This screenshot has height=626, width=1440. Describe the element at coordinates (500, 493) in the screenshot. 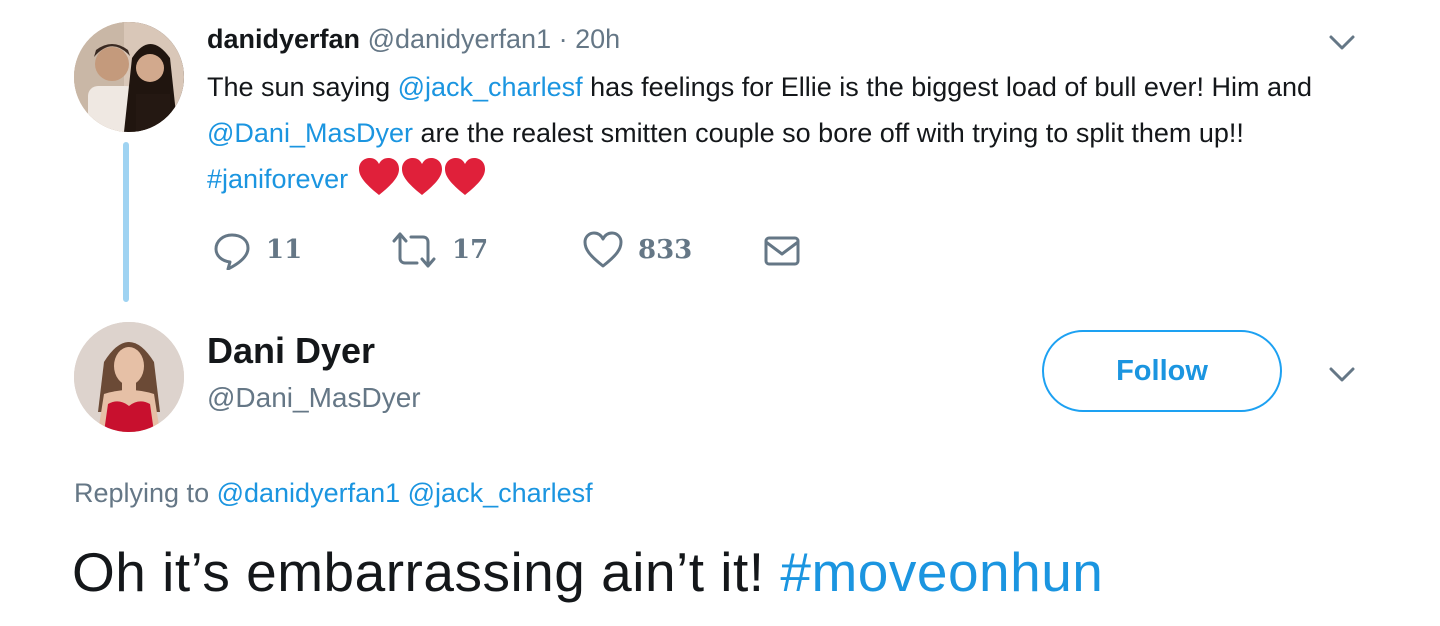

I see `reply-mention-jack-charlesf: @jack_charlesf` at that location.